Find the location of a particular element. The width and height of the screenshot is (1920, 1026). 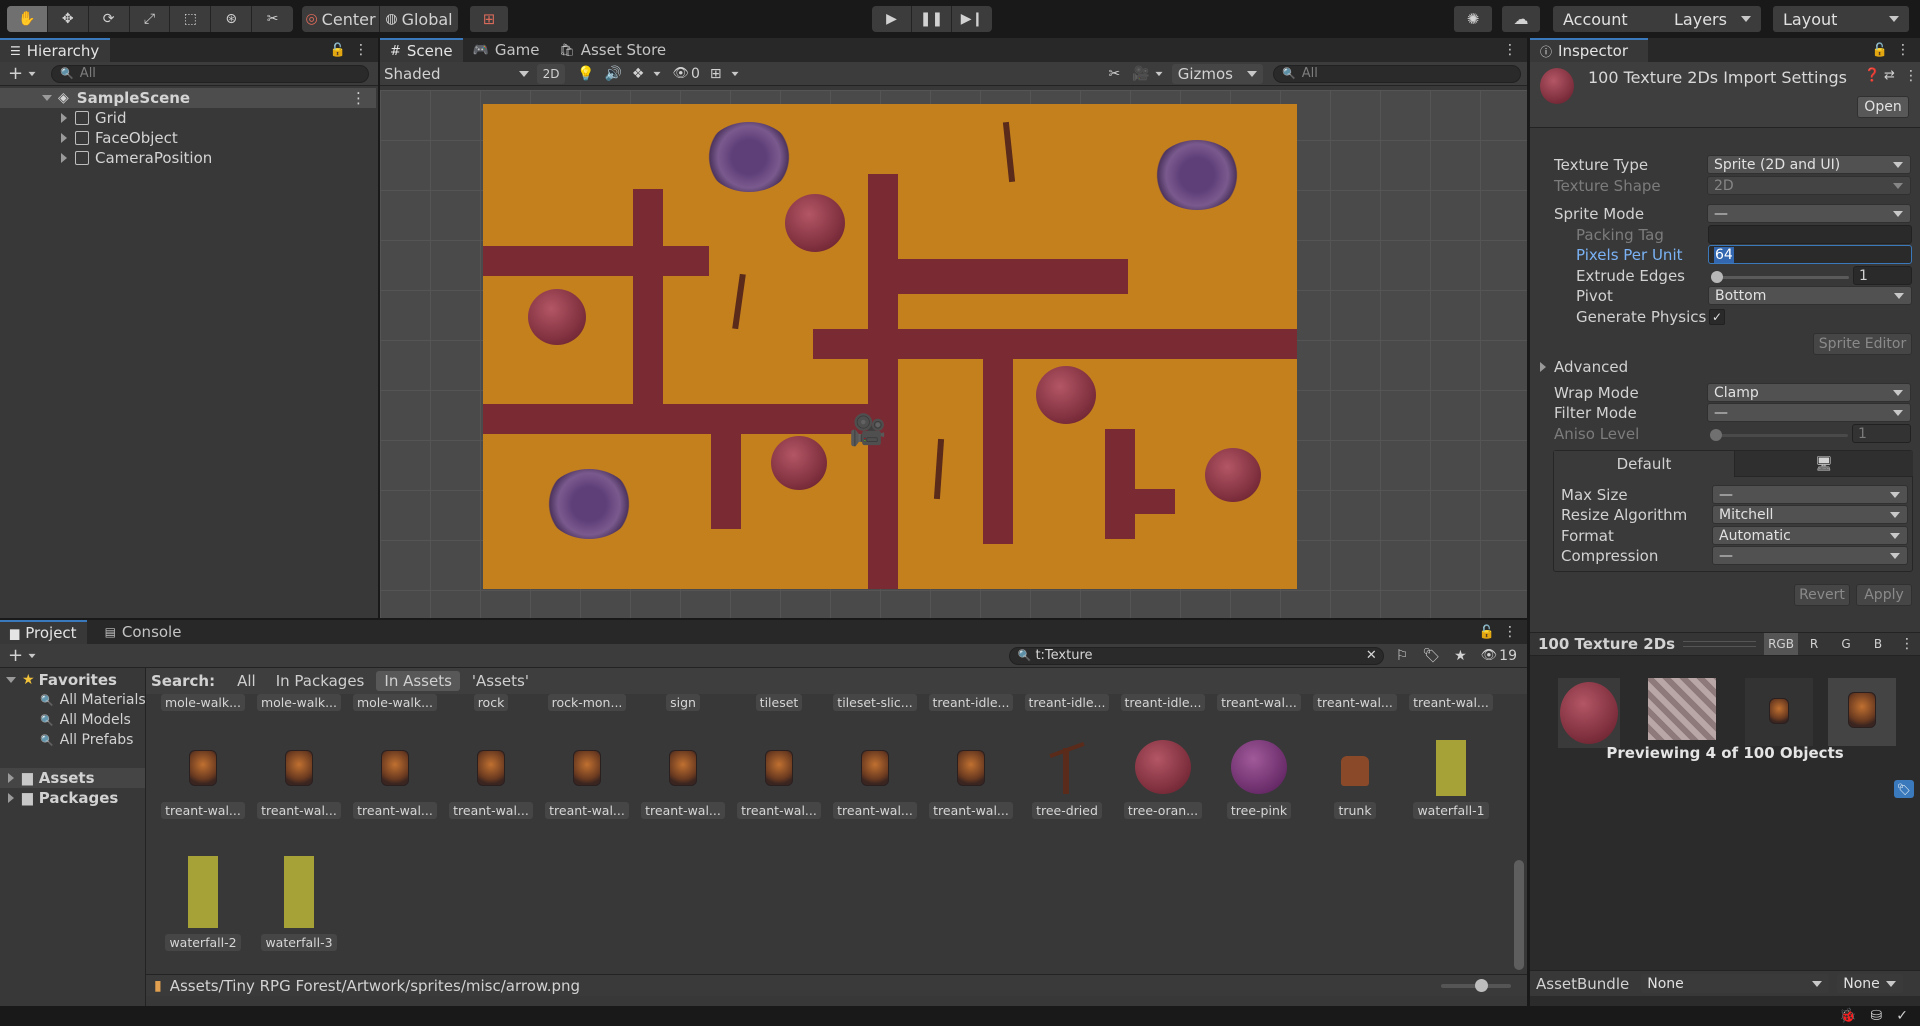

packages-folder-row: ▆ Packages is located at coordinates (72, 798).